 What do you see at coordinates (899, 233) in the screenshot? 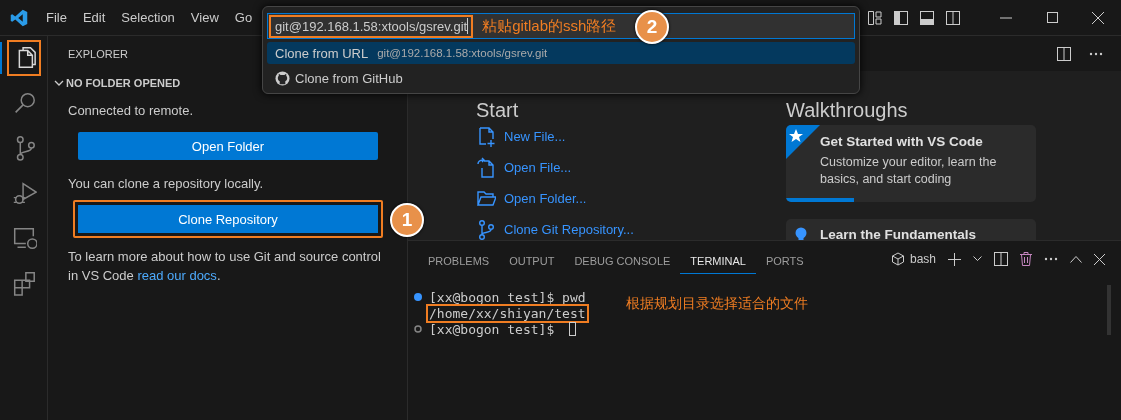
I see `card-title: Learn the Fundamentals` at bounding box center [899, 233].